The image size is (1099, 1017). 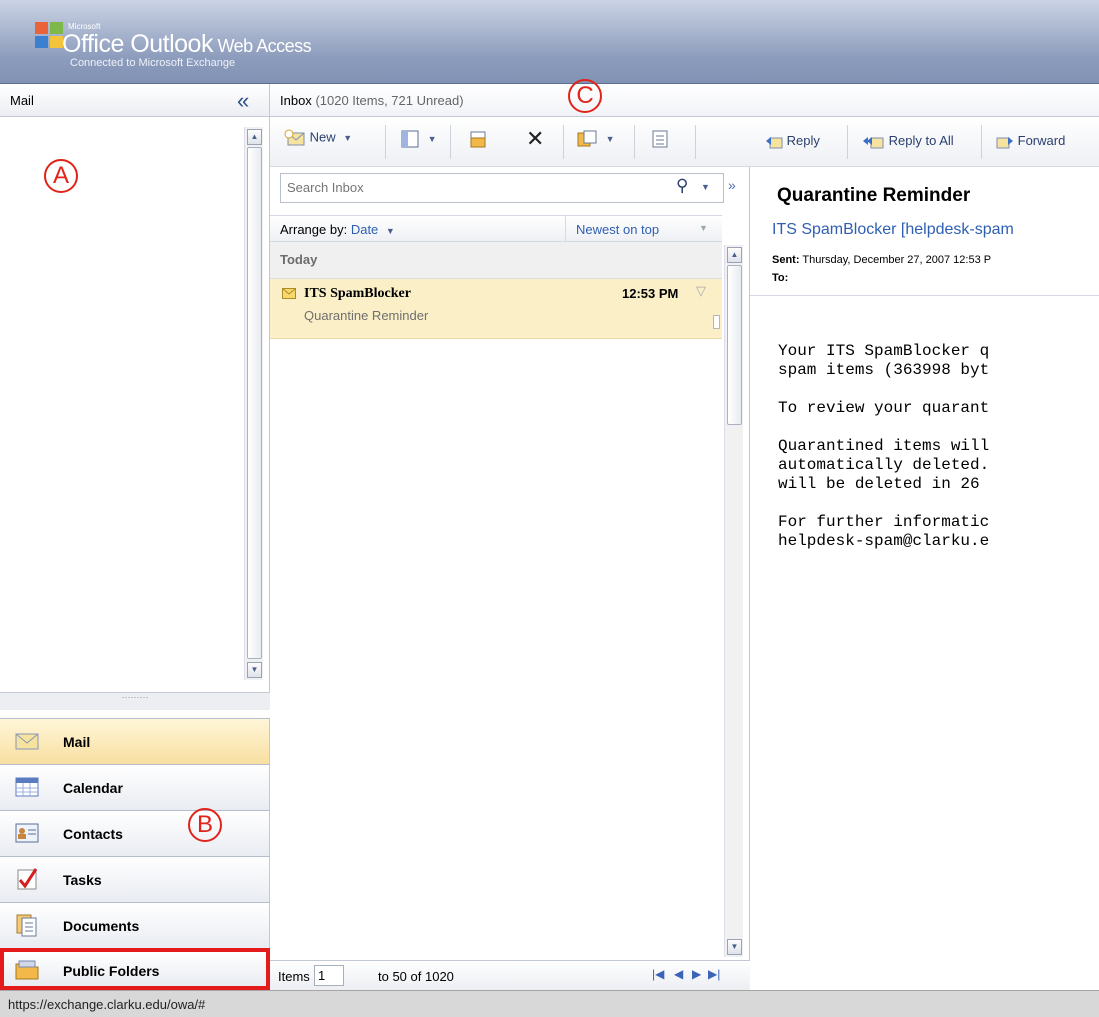 What do you see at coordinates (135, 701) in the screenshot?
I see `pane-splitter: ·········` at bounding box center [135, 701].